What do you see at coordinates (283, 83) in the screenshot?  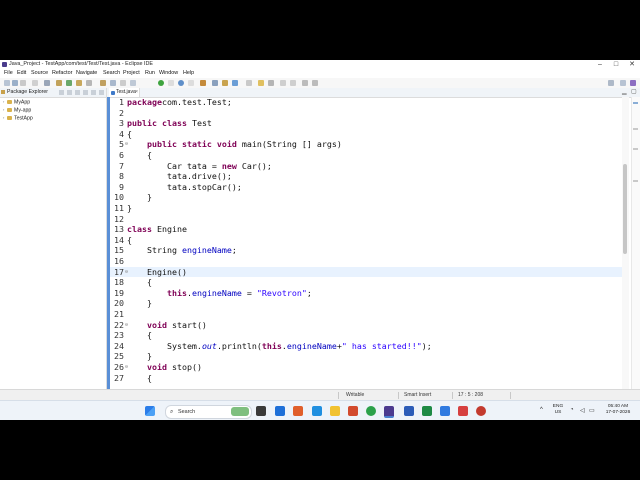 I see `next-annotation-icon` at bounding box center [283, 83].